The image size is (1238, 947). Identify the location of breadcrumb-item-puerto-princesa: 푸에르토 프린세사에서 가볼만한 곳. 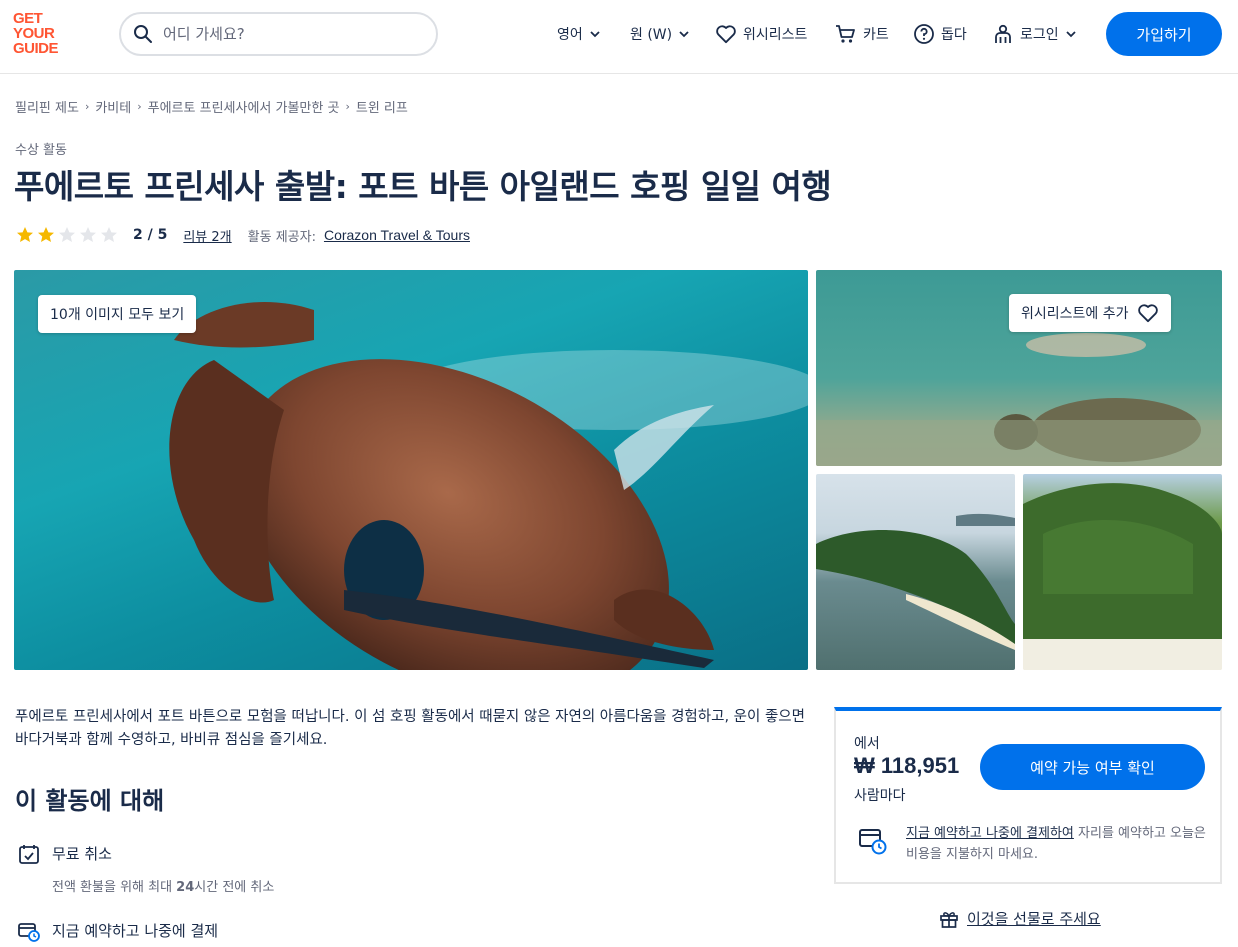
(244, 106).